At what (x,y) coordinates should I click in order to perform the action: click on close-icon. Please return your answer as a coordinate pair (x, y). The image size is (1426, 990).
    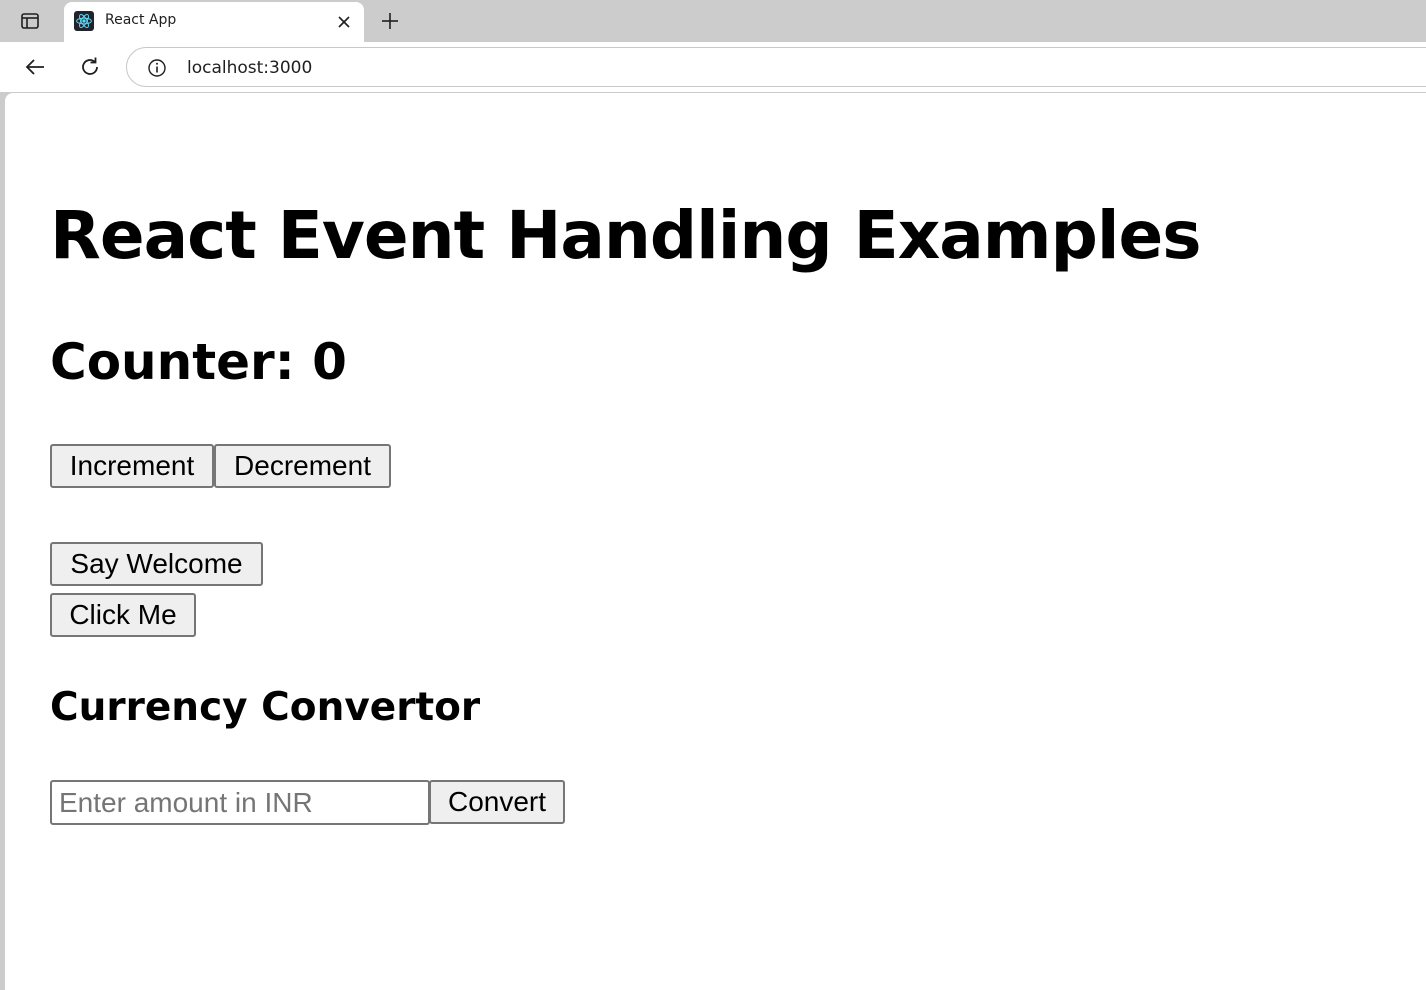
    Looking at the image, I should click on (344, 22).